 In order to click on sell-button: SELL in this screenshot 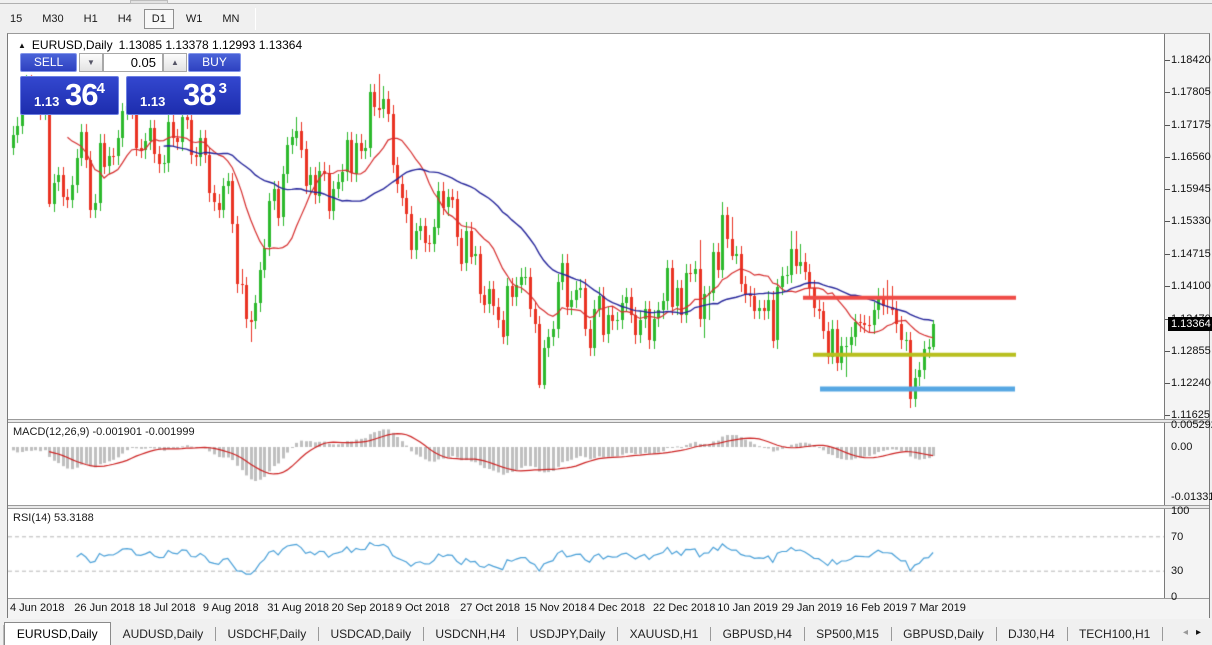, I will do `click(48, 62)`.